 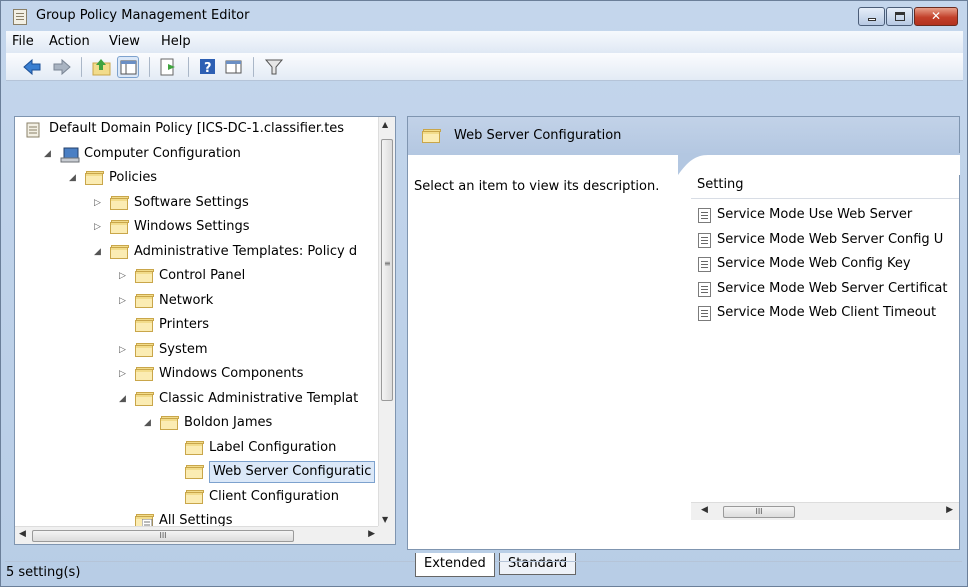 I want to click on menu-file: File, so click(x=23, y=41).